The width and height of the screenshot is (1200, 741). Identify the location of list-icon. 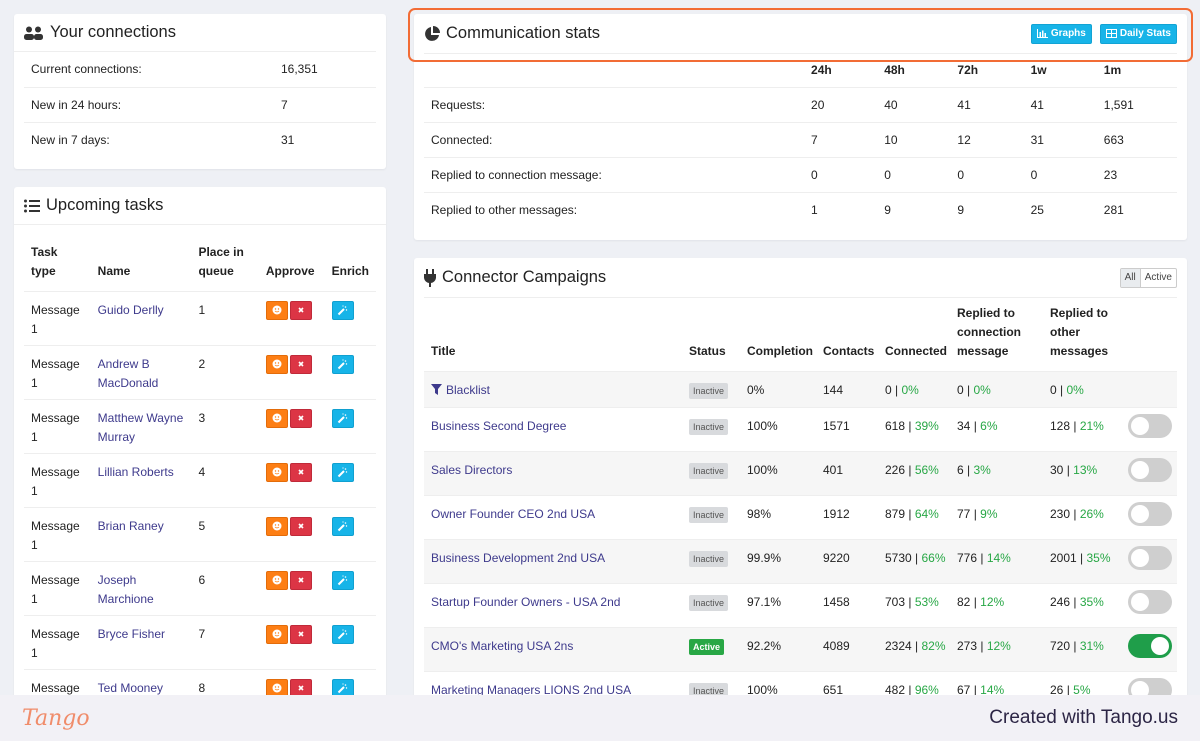
(32, 206).